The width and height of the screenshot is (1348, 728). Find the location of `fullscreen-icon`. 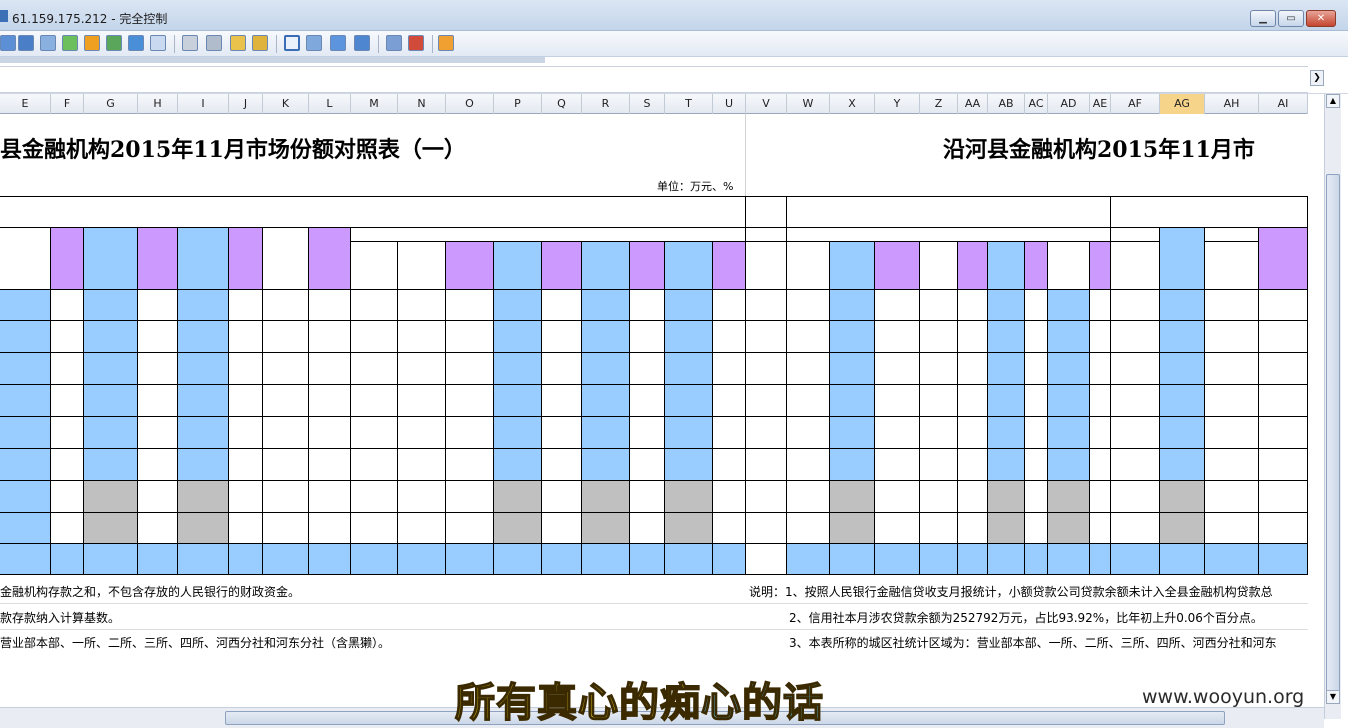

fullscreen-icon is located at coordinates (292, 43).